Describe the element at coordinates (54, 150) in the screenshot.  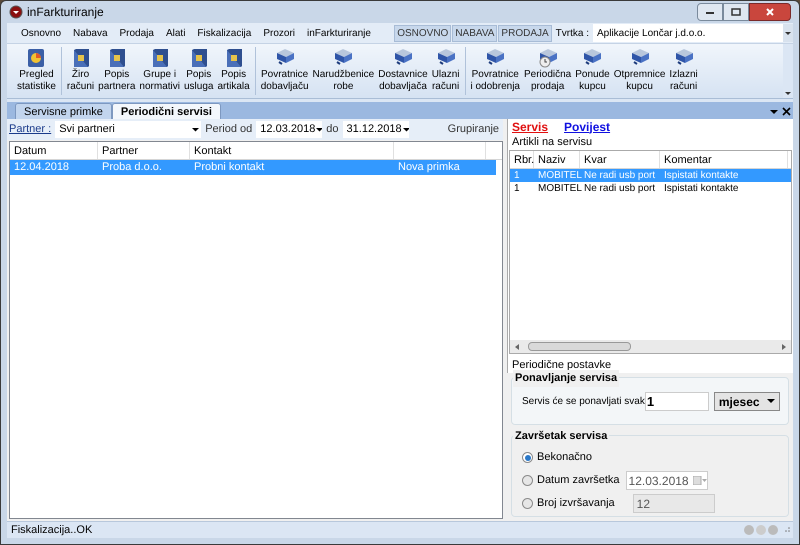
I see `column-header: Datum` at that location.